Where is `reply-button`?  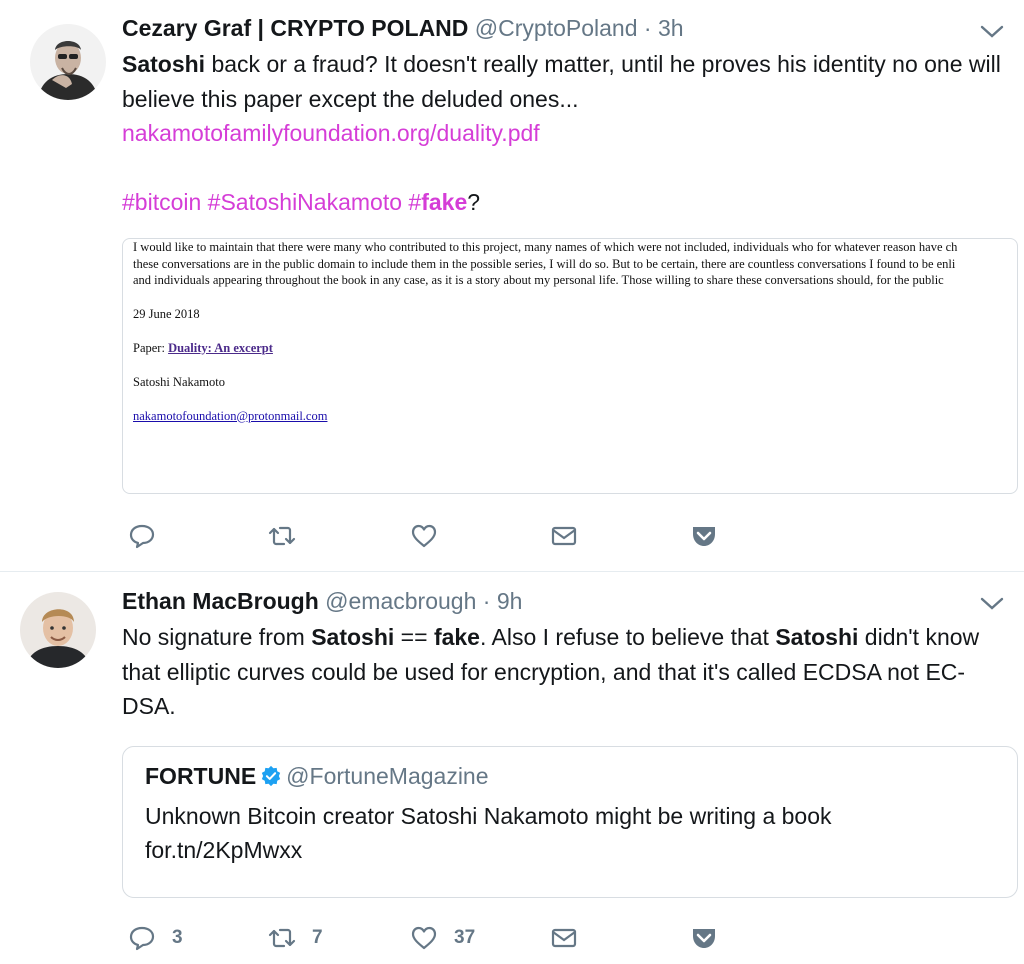
reply-button is located at coordinates (142, 536).